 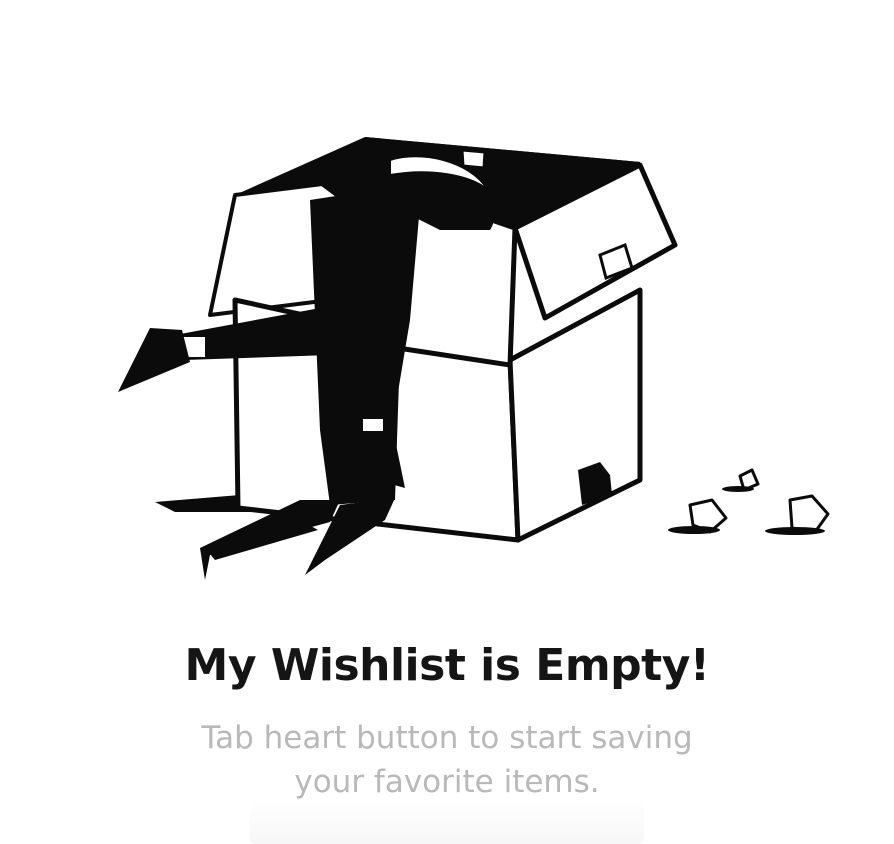 What do you see at coordinates (447, 822) in the screenshot?
I see `bottom-fade` at bounding box center [447, 822].